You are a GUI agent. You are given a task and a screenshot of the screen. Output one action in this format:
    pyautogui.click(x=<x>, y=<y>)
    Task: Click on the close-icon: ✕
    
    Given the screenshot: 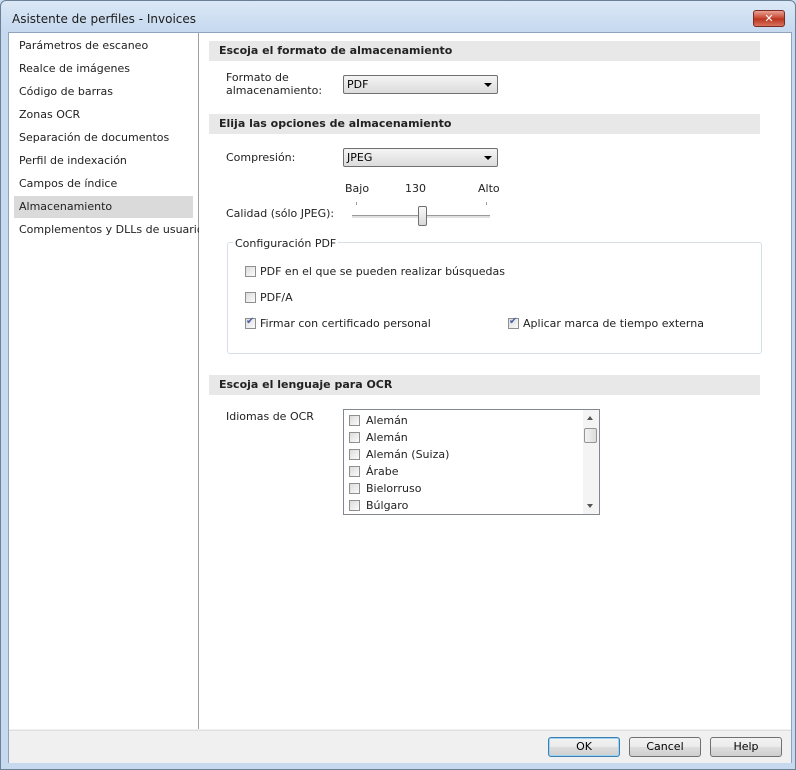 What is the action you would take?
    pyautogui.click(x=769, y=18)
    